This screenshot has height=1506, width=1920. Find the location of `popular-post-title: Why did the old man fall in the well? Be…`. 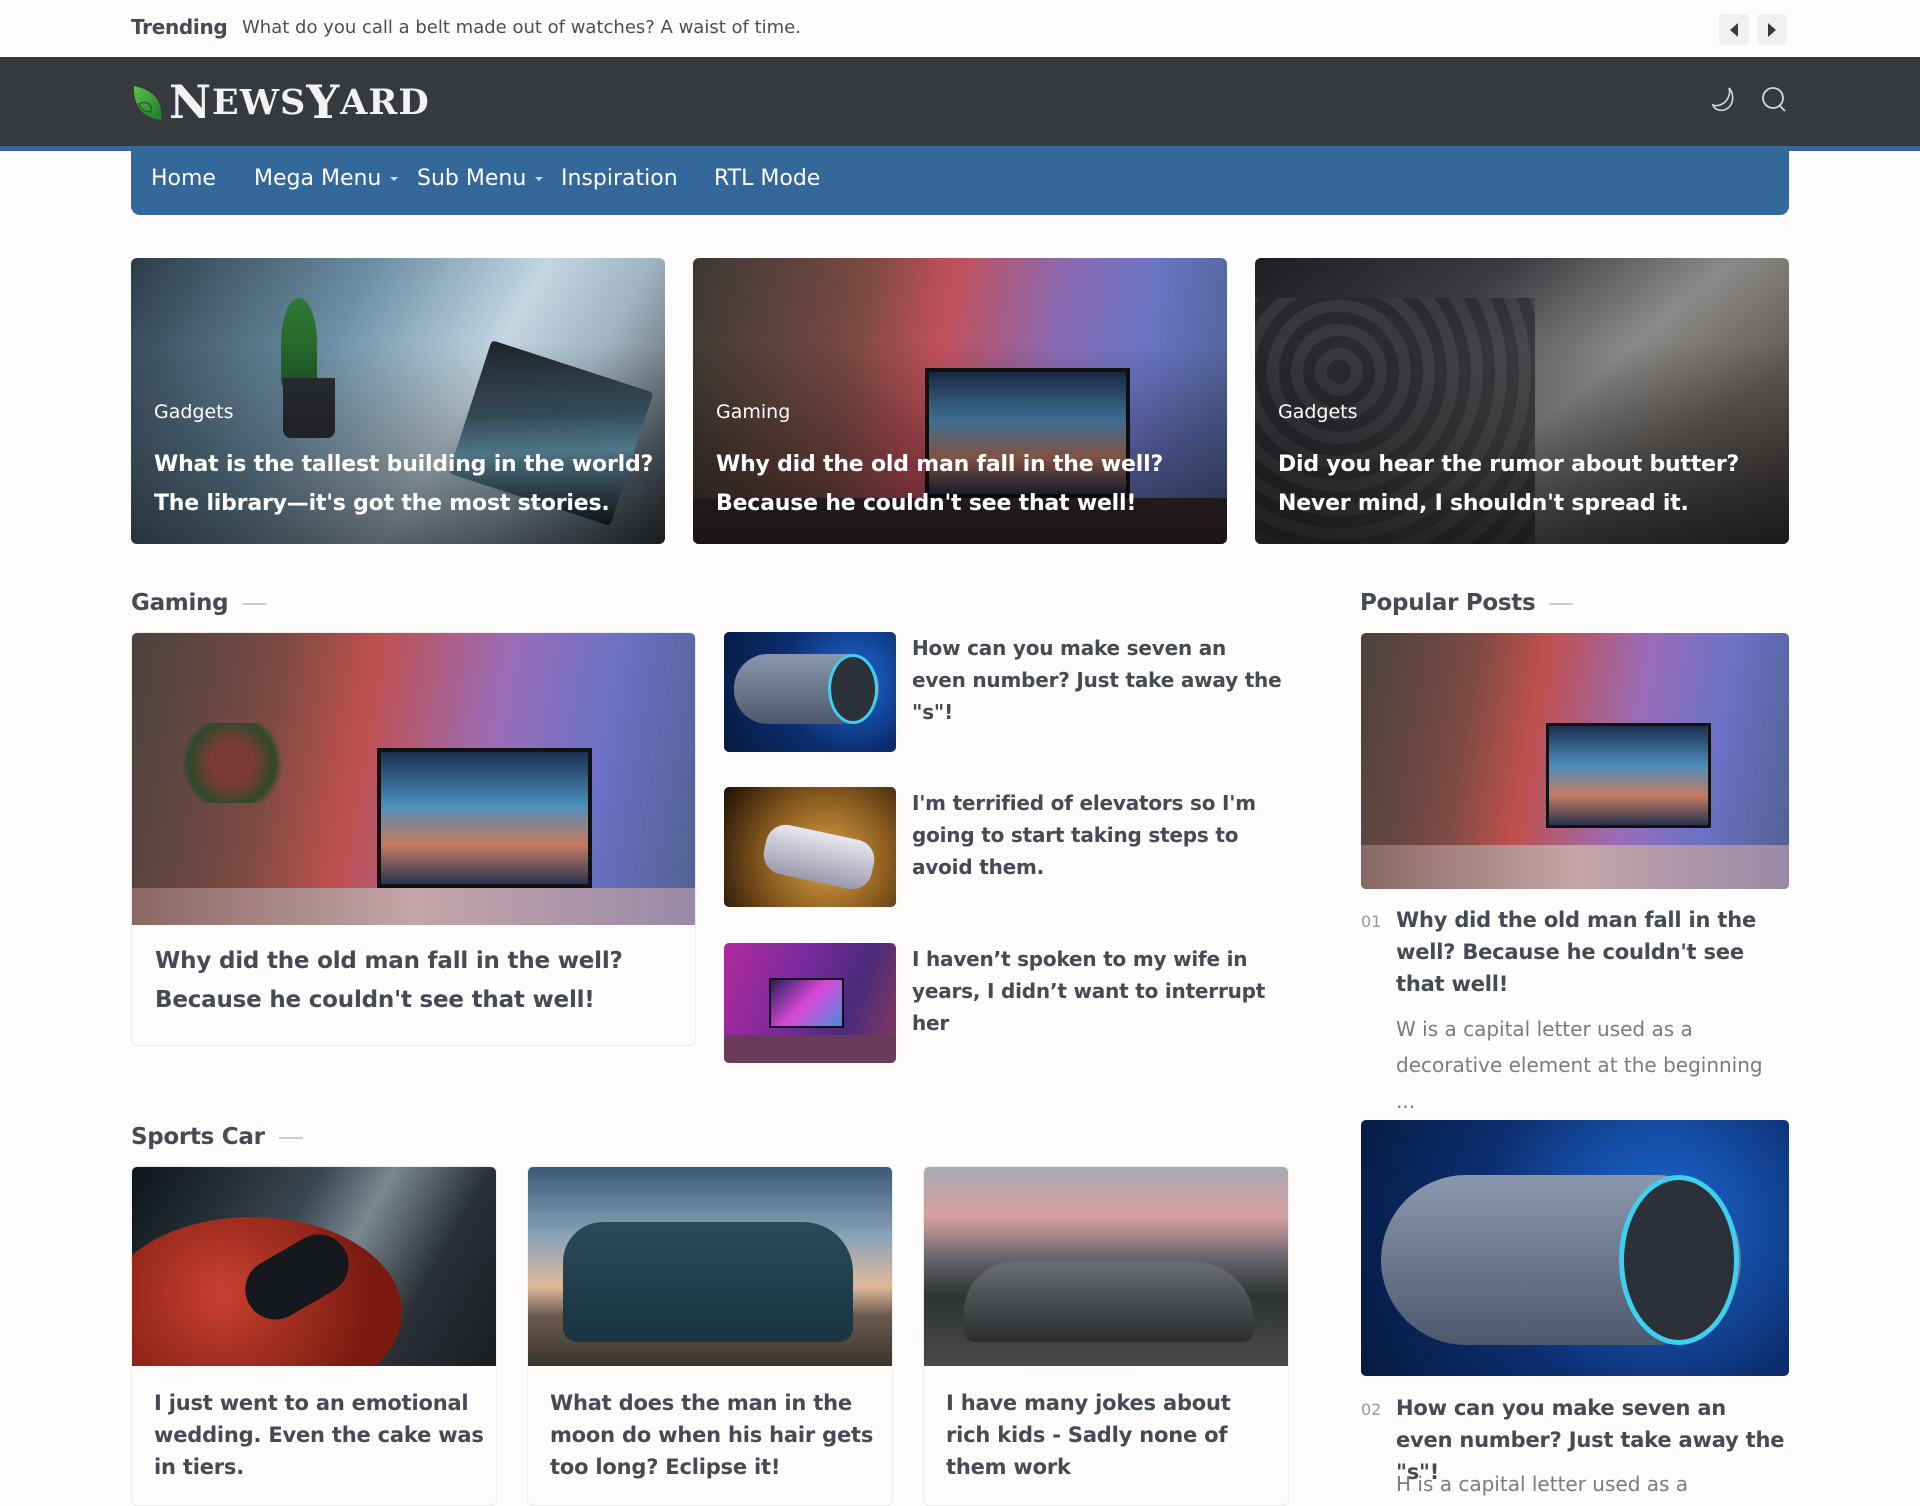

popular-post-title: Why did the old man fall in the well? Be… is located at coordinates (1591, 952).